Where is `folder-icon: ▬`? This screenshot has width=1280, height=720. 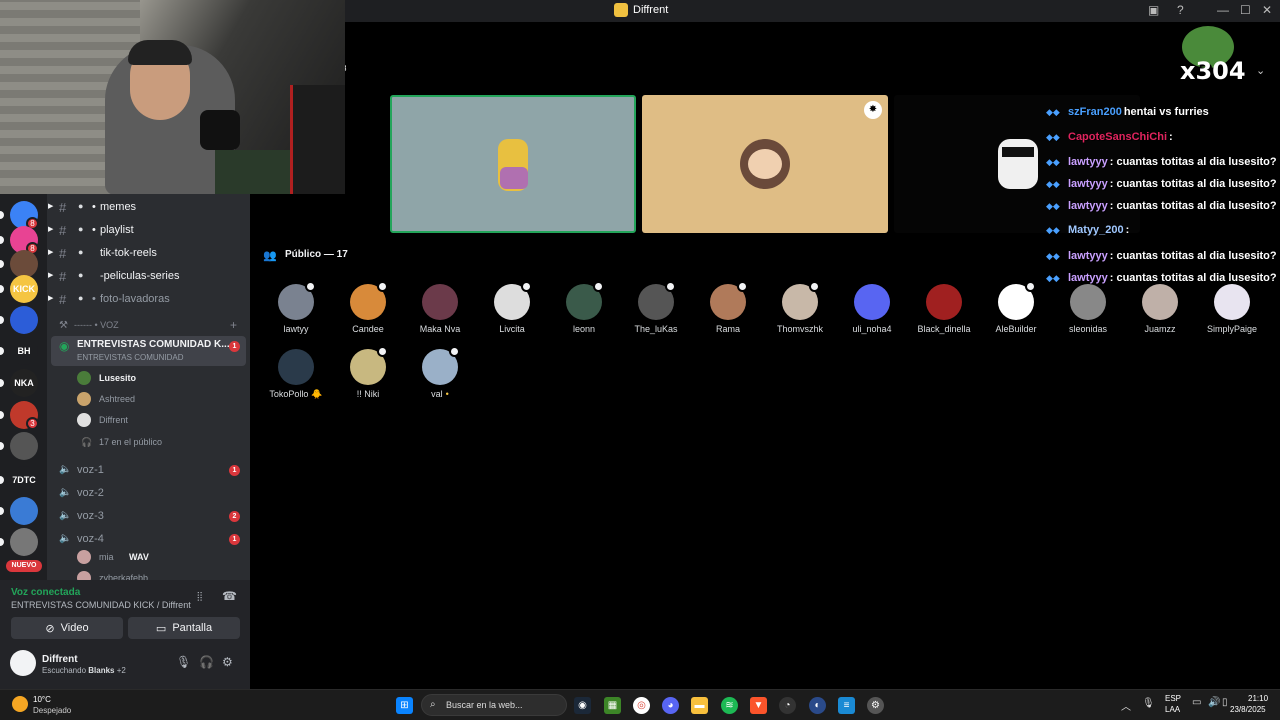 folder-icon: ▬ is located at coordinates (699, 705).